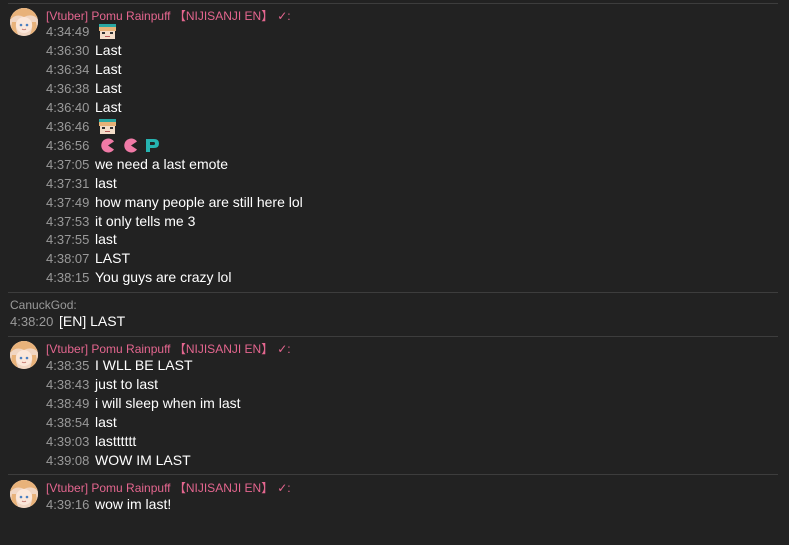 The width and height of the screenshot is (789, 545). What do you see at coordinates (43, 305) in the screenshot?
I see `author-name: CanuckGod:` at bounding box center [43, 305].